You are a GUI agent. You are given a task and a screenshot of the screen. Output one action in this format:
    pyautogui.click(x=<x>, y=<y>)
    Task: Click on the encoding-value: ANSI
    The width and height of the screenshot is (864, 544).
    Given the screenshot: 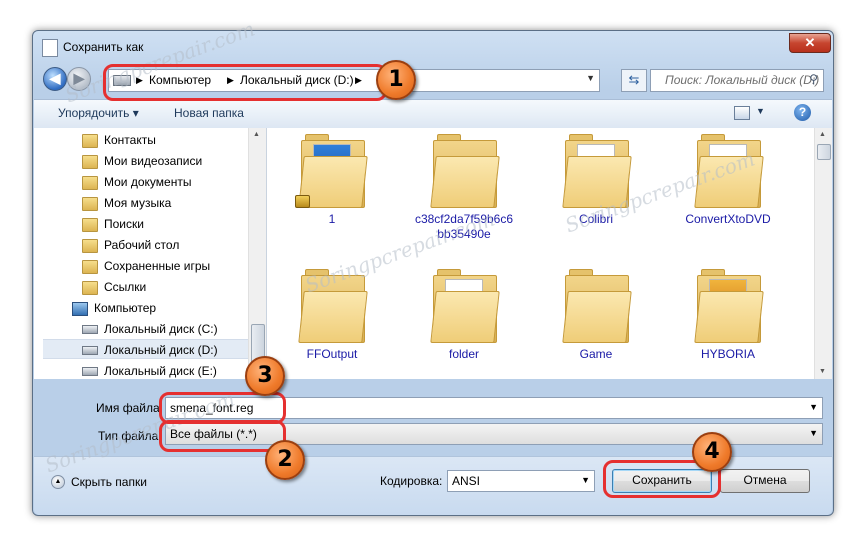 What is the action you would take?
    pyautogui.click(x=466, y=481)
    